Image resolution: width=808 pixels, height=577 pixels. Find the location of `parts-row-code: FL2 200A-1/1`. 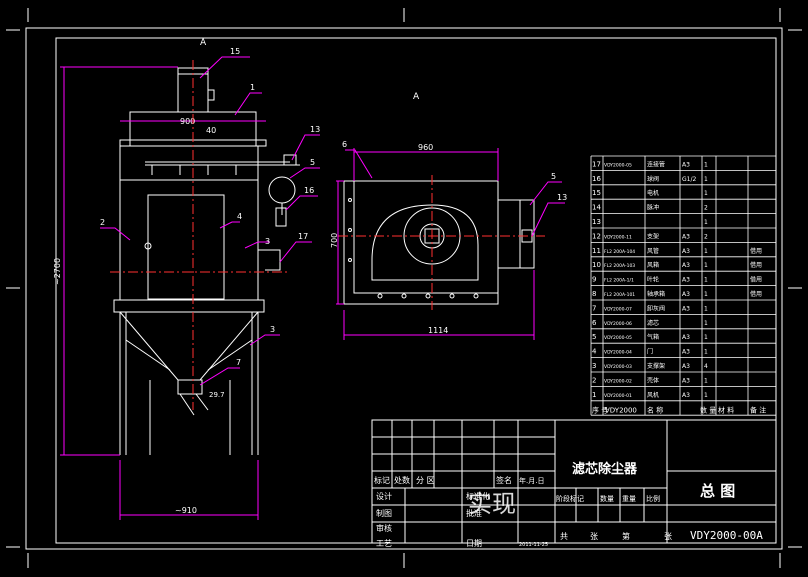

parts-row-code: FL2 200A-1/1 is located at coordinates (619, 281).